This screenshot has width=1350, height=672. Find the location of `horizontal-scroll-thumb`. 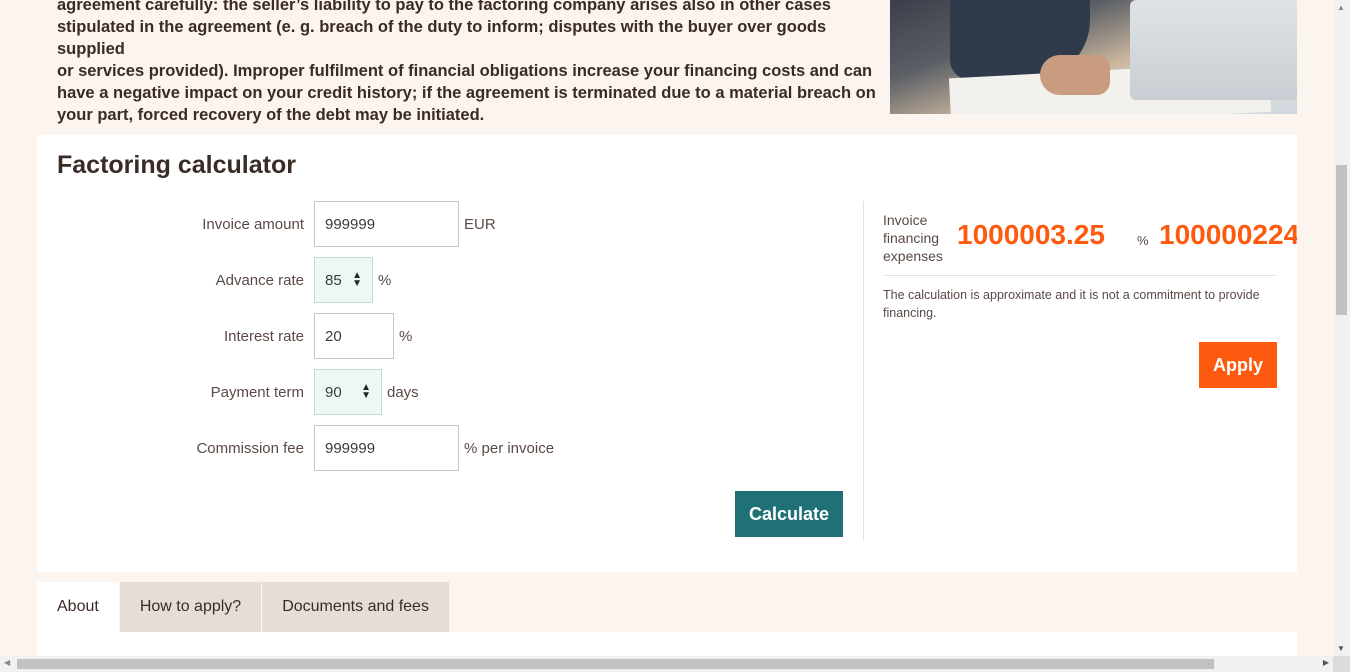

horizontal-scroll-thumb is located at coordinates (615, 664).